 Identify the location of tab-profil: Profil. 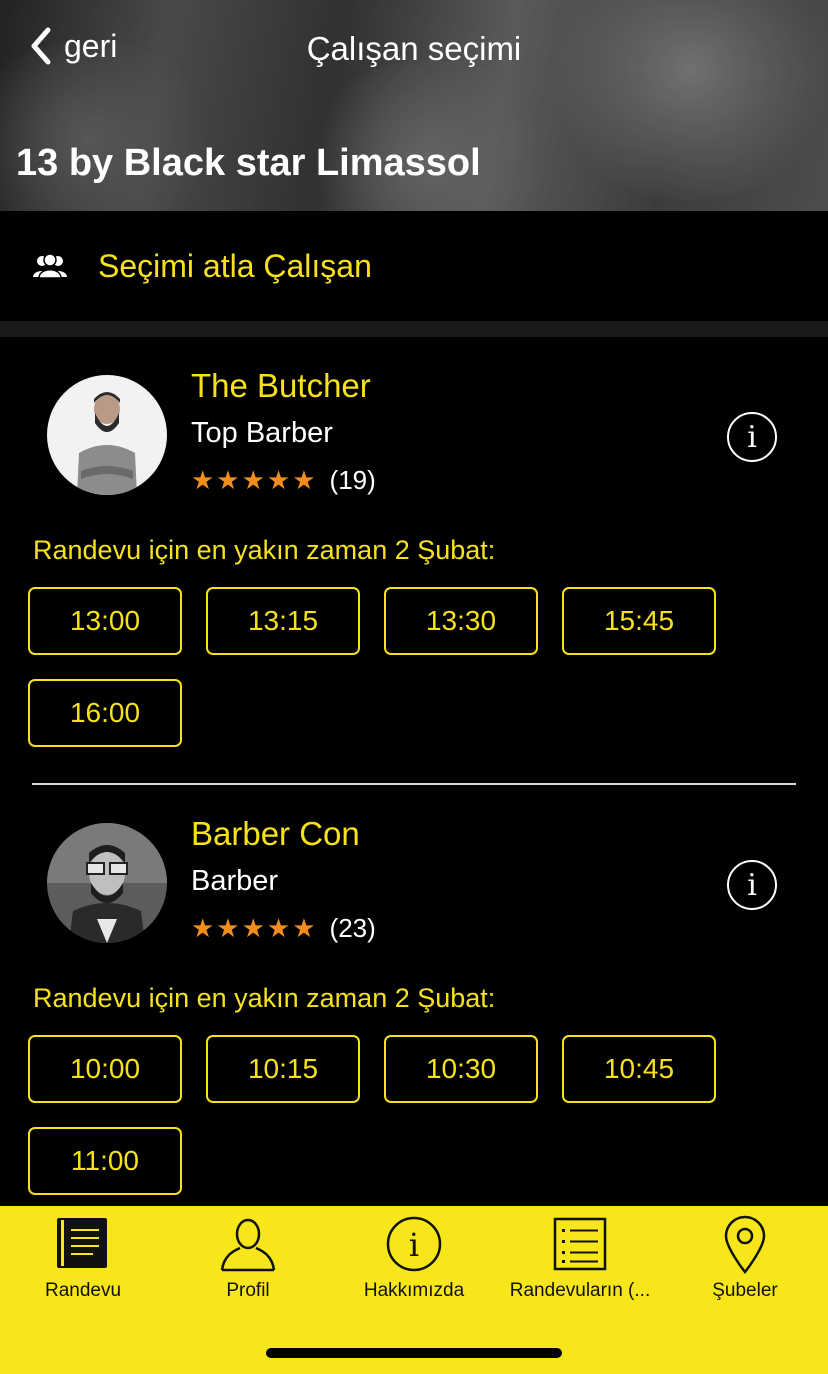
(248, 1264).